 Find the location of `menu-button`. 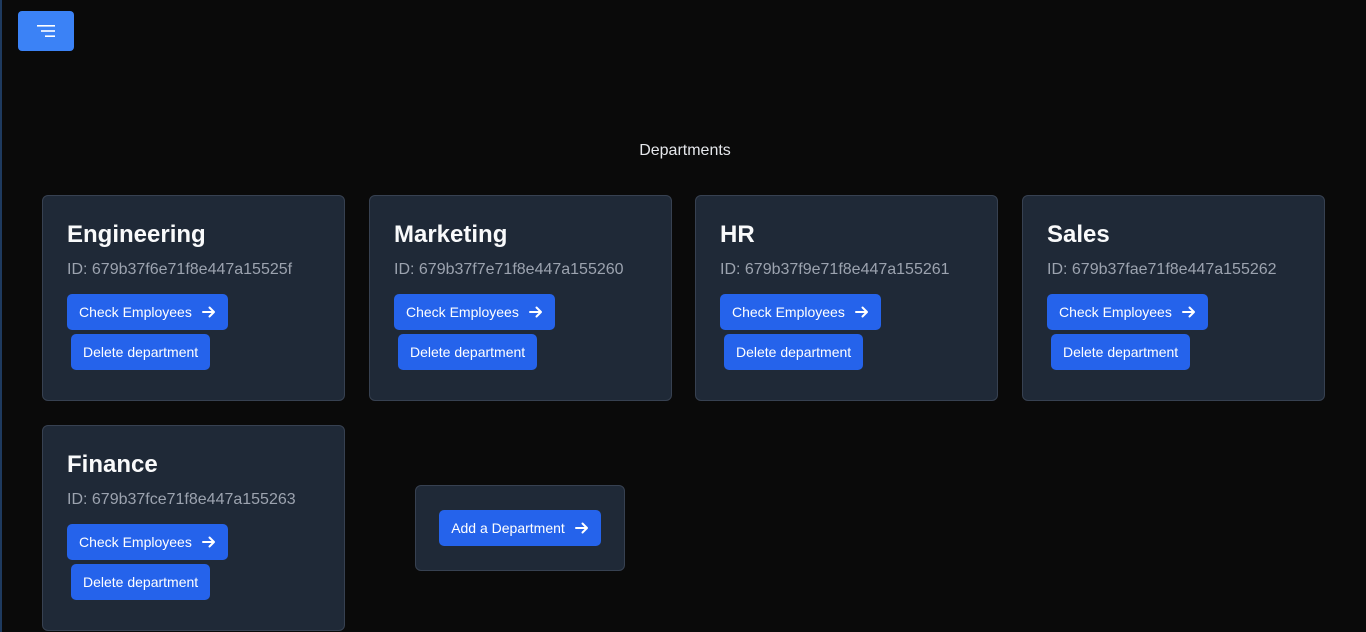

menu-button is located at coordinates (46, 31).